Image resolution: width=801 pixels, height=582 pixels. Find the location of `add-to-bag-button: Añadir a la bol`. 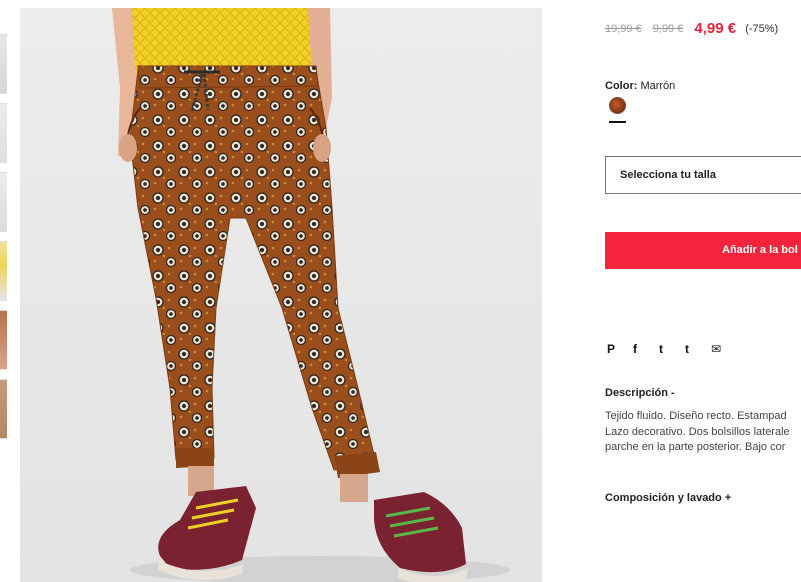

add-to-bag-button: Añadir a la bol is located at coordinates (703, 250).